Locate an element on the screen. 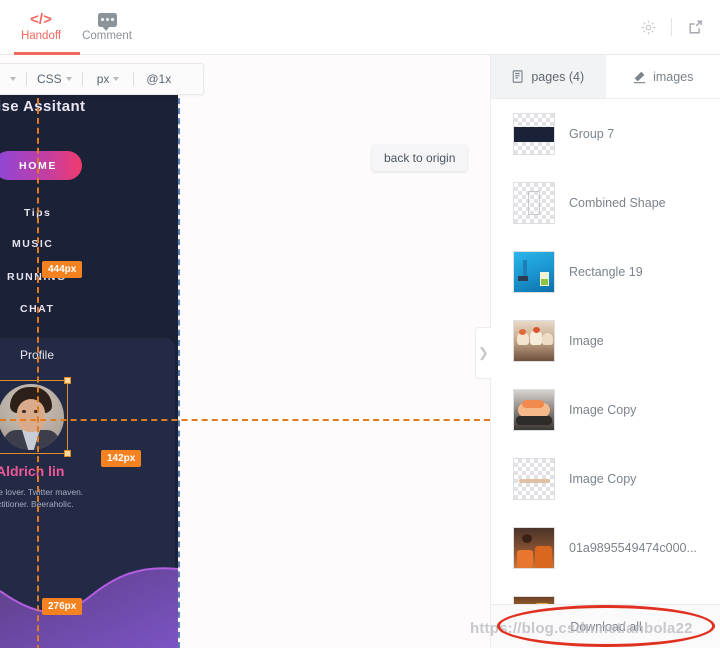  tab-handoff: </> Handoff is located at coordinates (44, 27).